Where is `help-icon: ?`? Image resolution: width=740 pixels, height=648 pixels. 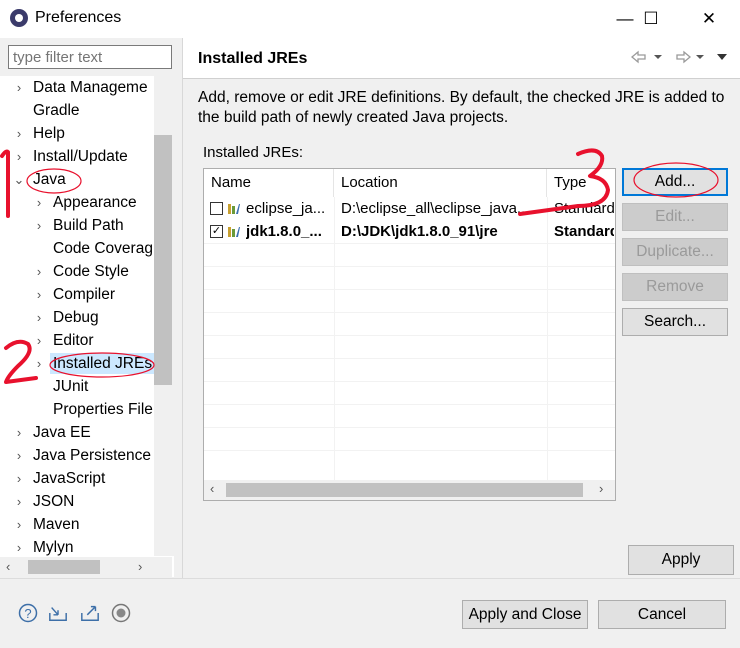 help-icon: ? is located at coordinates (28, 613).